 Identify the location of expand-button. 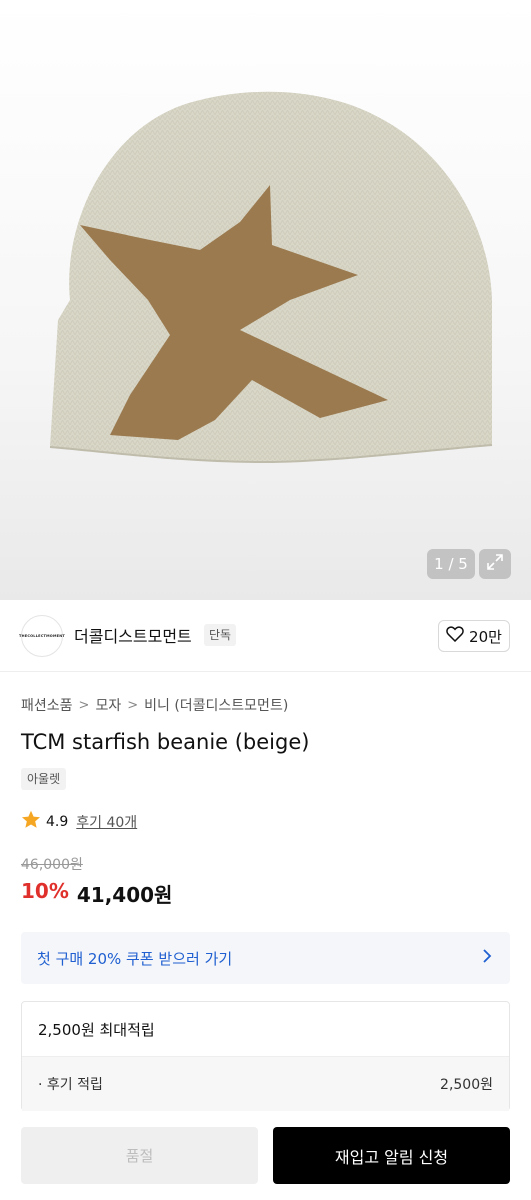
(495, 564).